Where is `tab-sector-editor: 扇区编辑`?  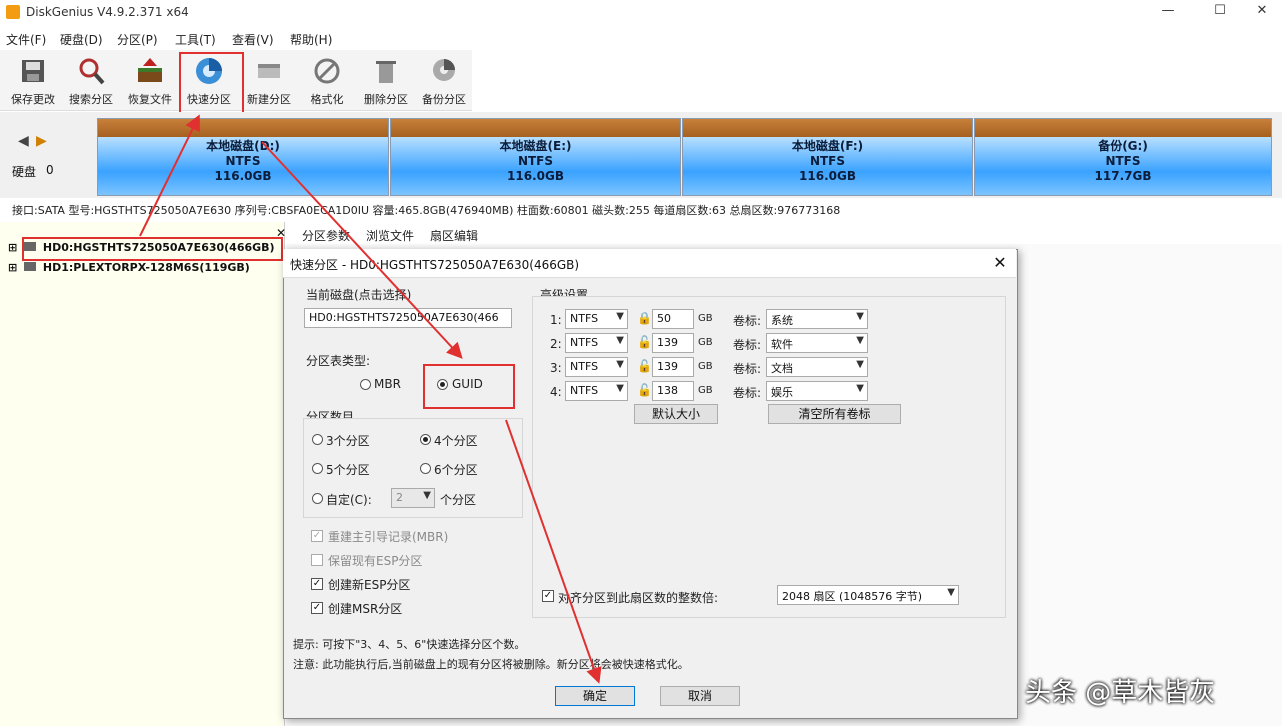 tab-sector-editor: 扇区编辑 is located at coordinates (454, 235).